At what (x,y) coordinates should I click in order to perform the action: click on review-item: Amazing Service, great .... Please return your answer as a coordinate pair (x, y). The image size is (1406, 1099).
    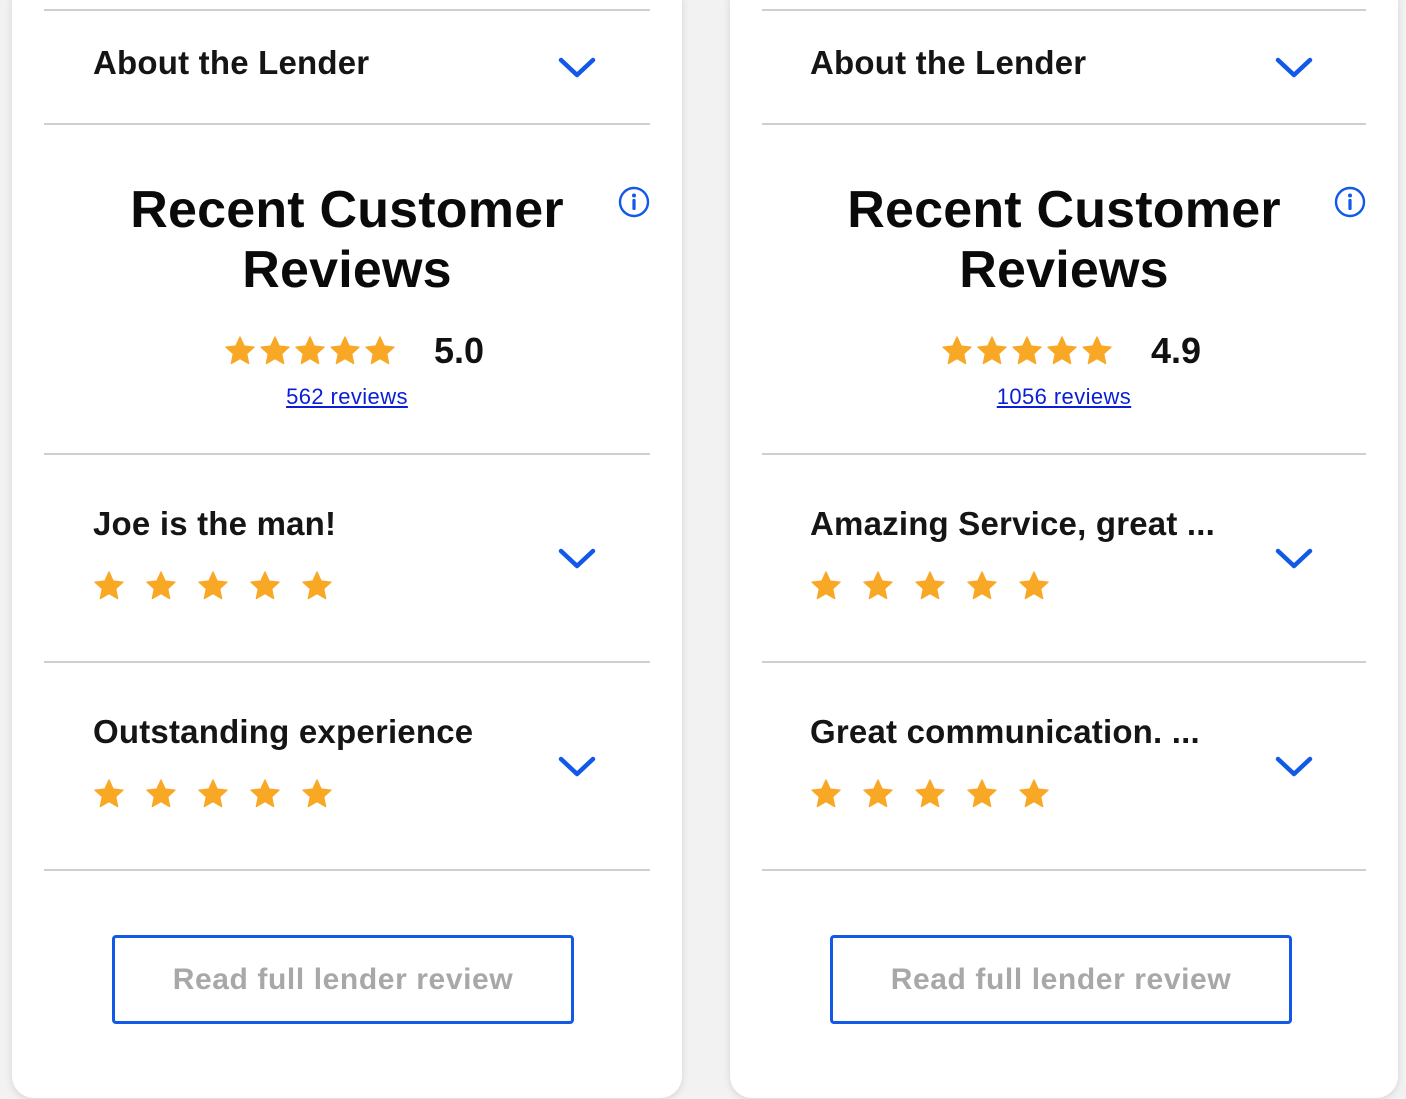
    Looking at the image, I should click on (1064, 558).